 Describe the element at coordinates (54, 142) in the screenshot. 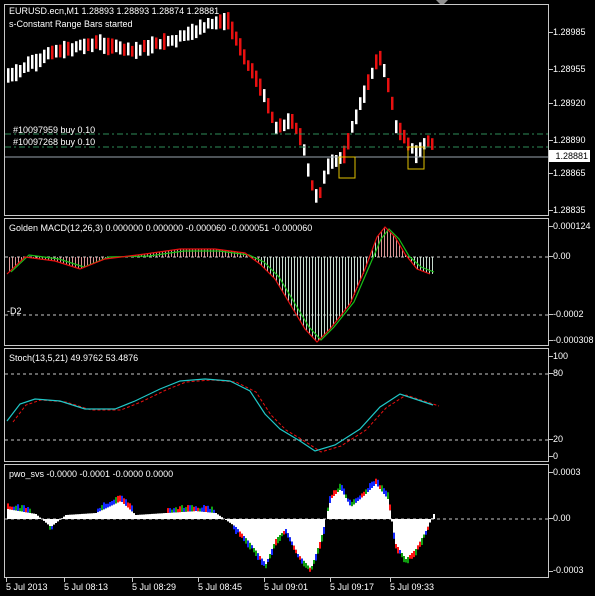

I see `order-label-2: #10097268 buy 0.10` at that location.